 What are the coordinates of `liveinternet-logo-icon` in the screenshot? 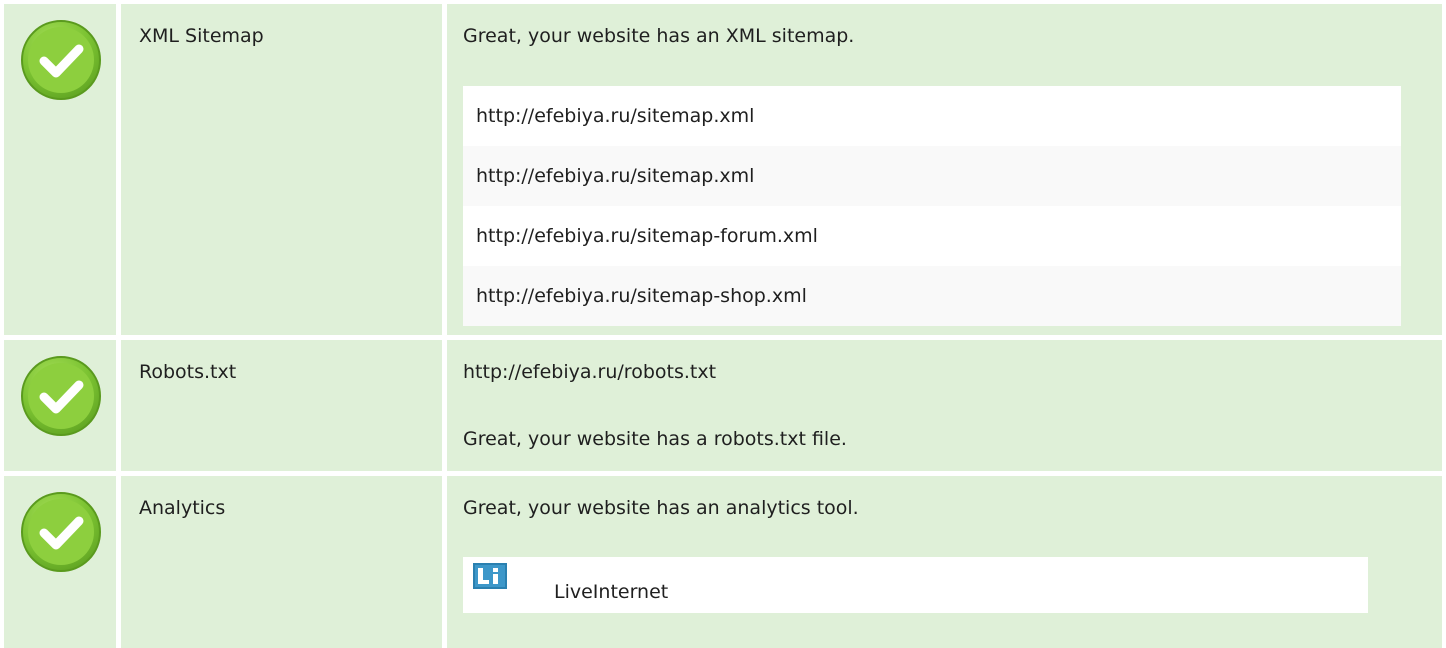 It's located at (490, 576).